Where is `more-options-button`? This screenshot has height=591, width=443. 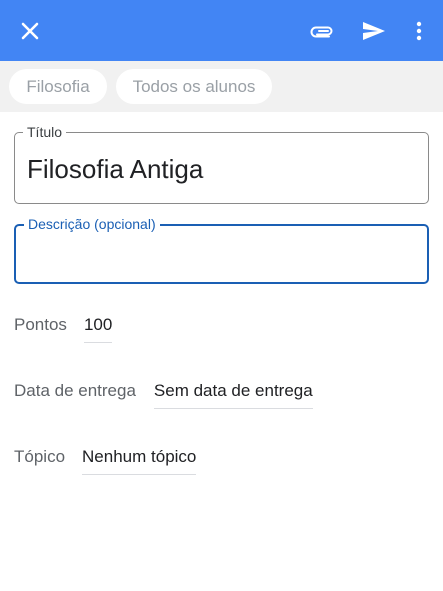
more-options-button is located at coordinates (419, 30).